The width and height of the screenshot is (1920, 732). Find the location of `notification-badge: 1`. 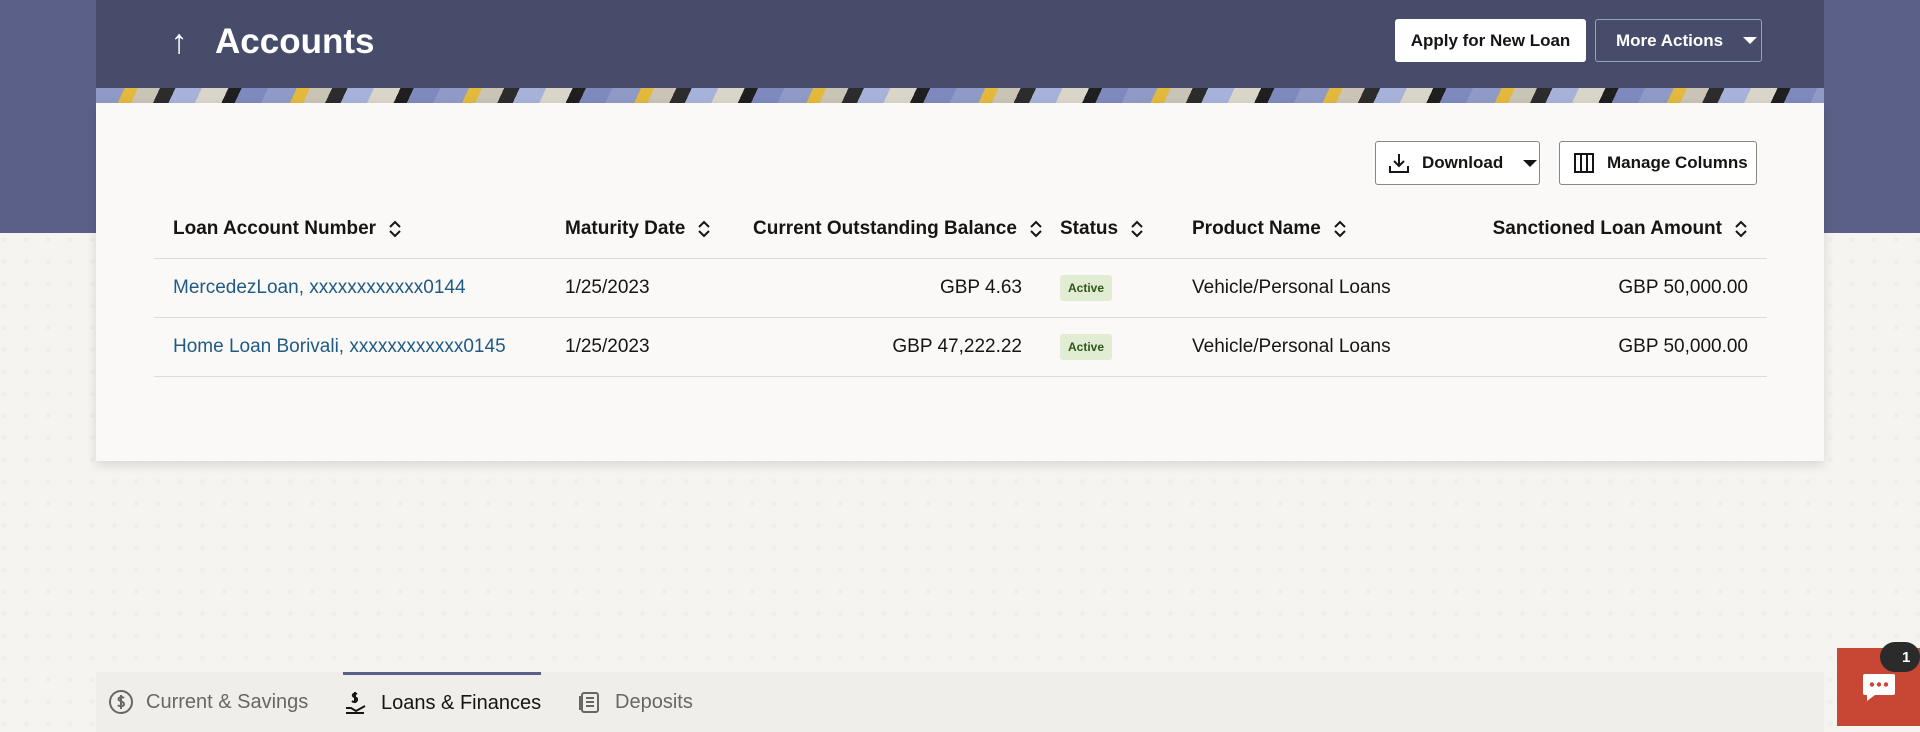

notification-badge: 1 is located at coordinates (1900, 657).